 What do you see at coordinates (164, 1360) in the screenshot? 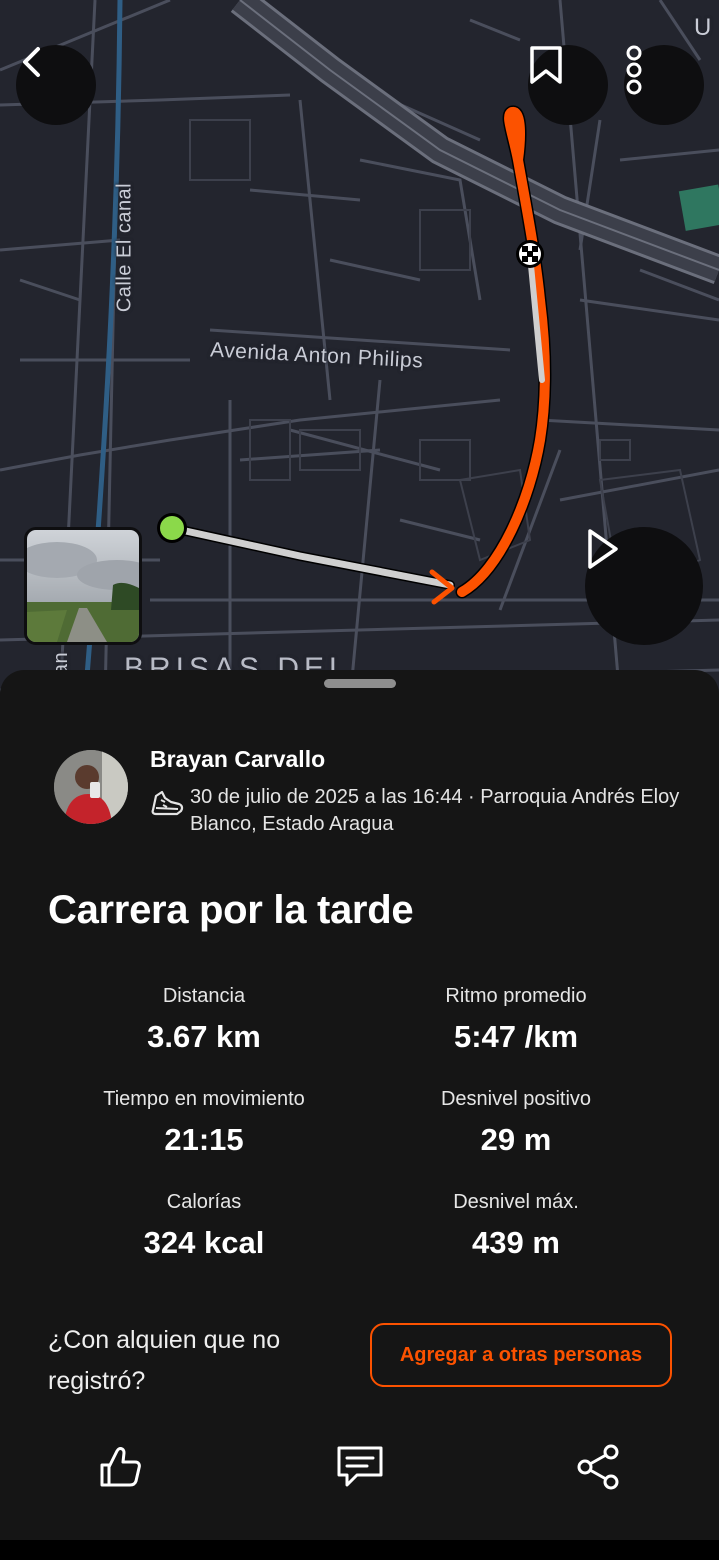
I see `tag-others-question: ¿Con alquien que no registró?` at bounding box center [164, 1360].